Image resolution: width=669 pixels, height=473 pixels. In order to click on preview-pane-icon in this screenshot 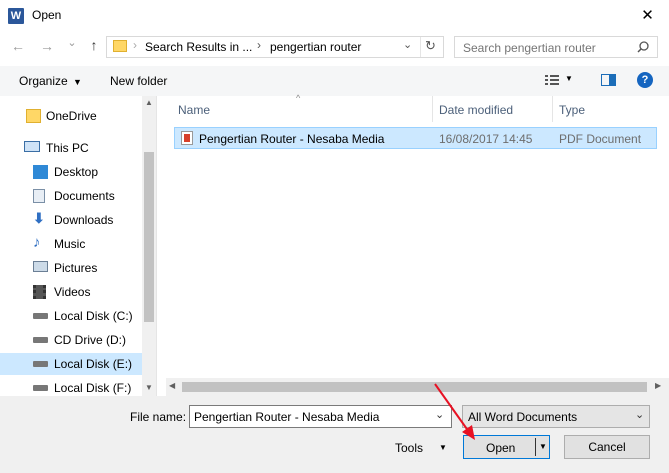, I will do `click(608, 80)`.